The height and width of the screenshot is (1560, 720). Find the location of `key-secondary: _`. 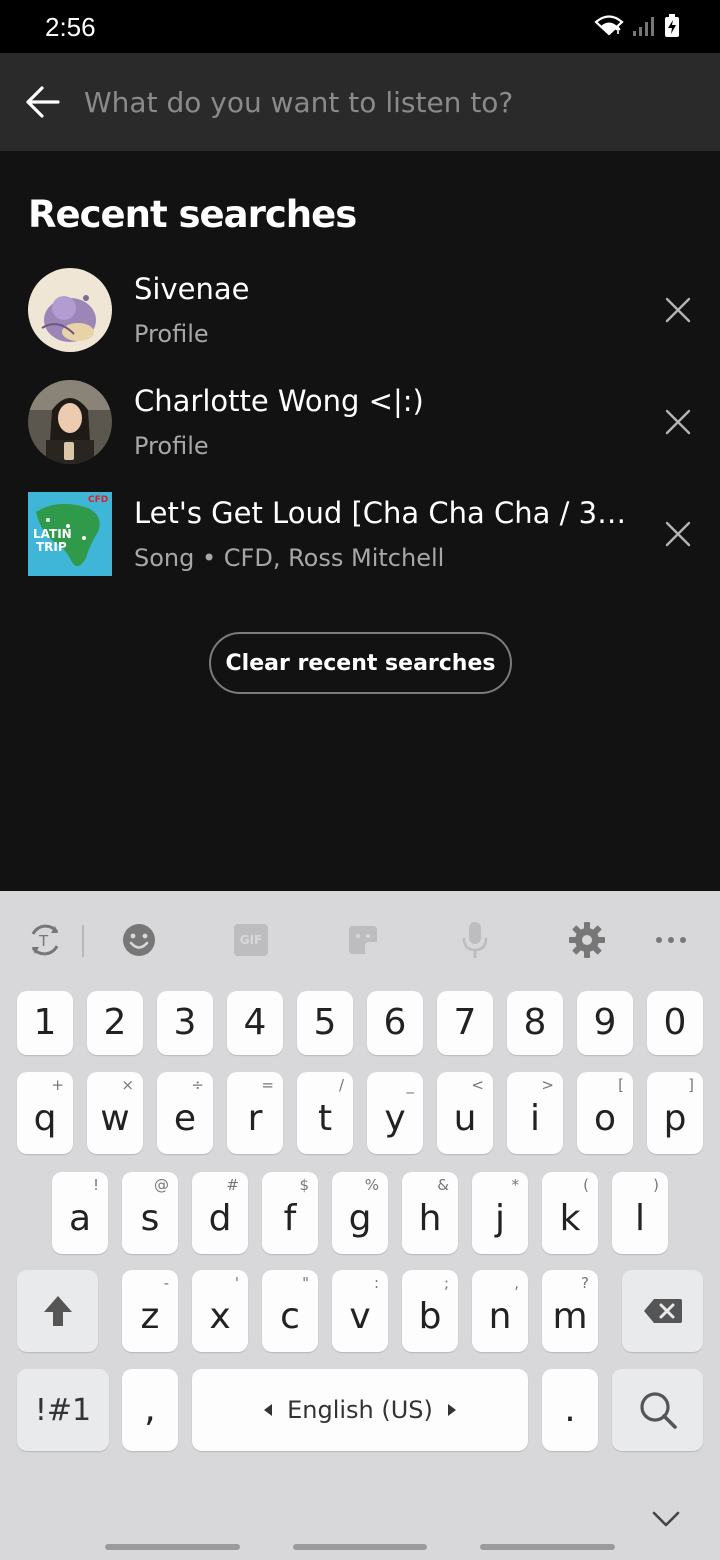

key-secondary: _ is located at coordinates (410, 1085).